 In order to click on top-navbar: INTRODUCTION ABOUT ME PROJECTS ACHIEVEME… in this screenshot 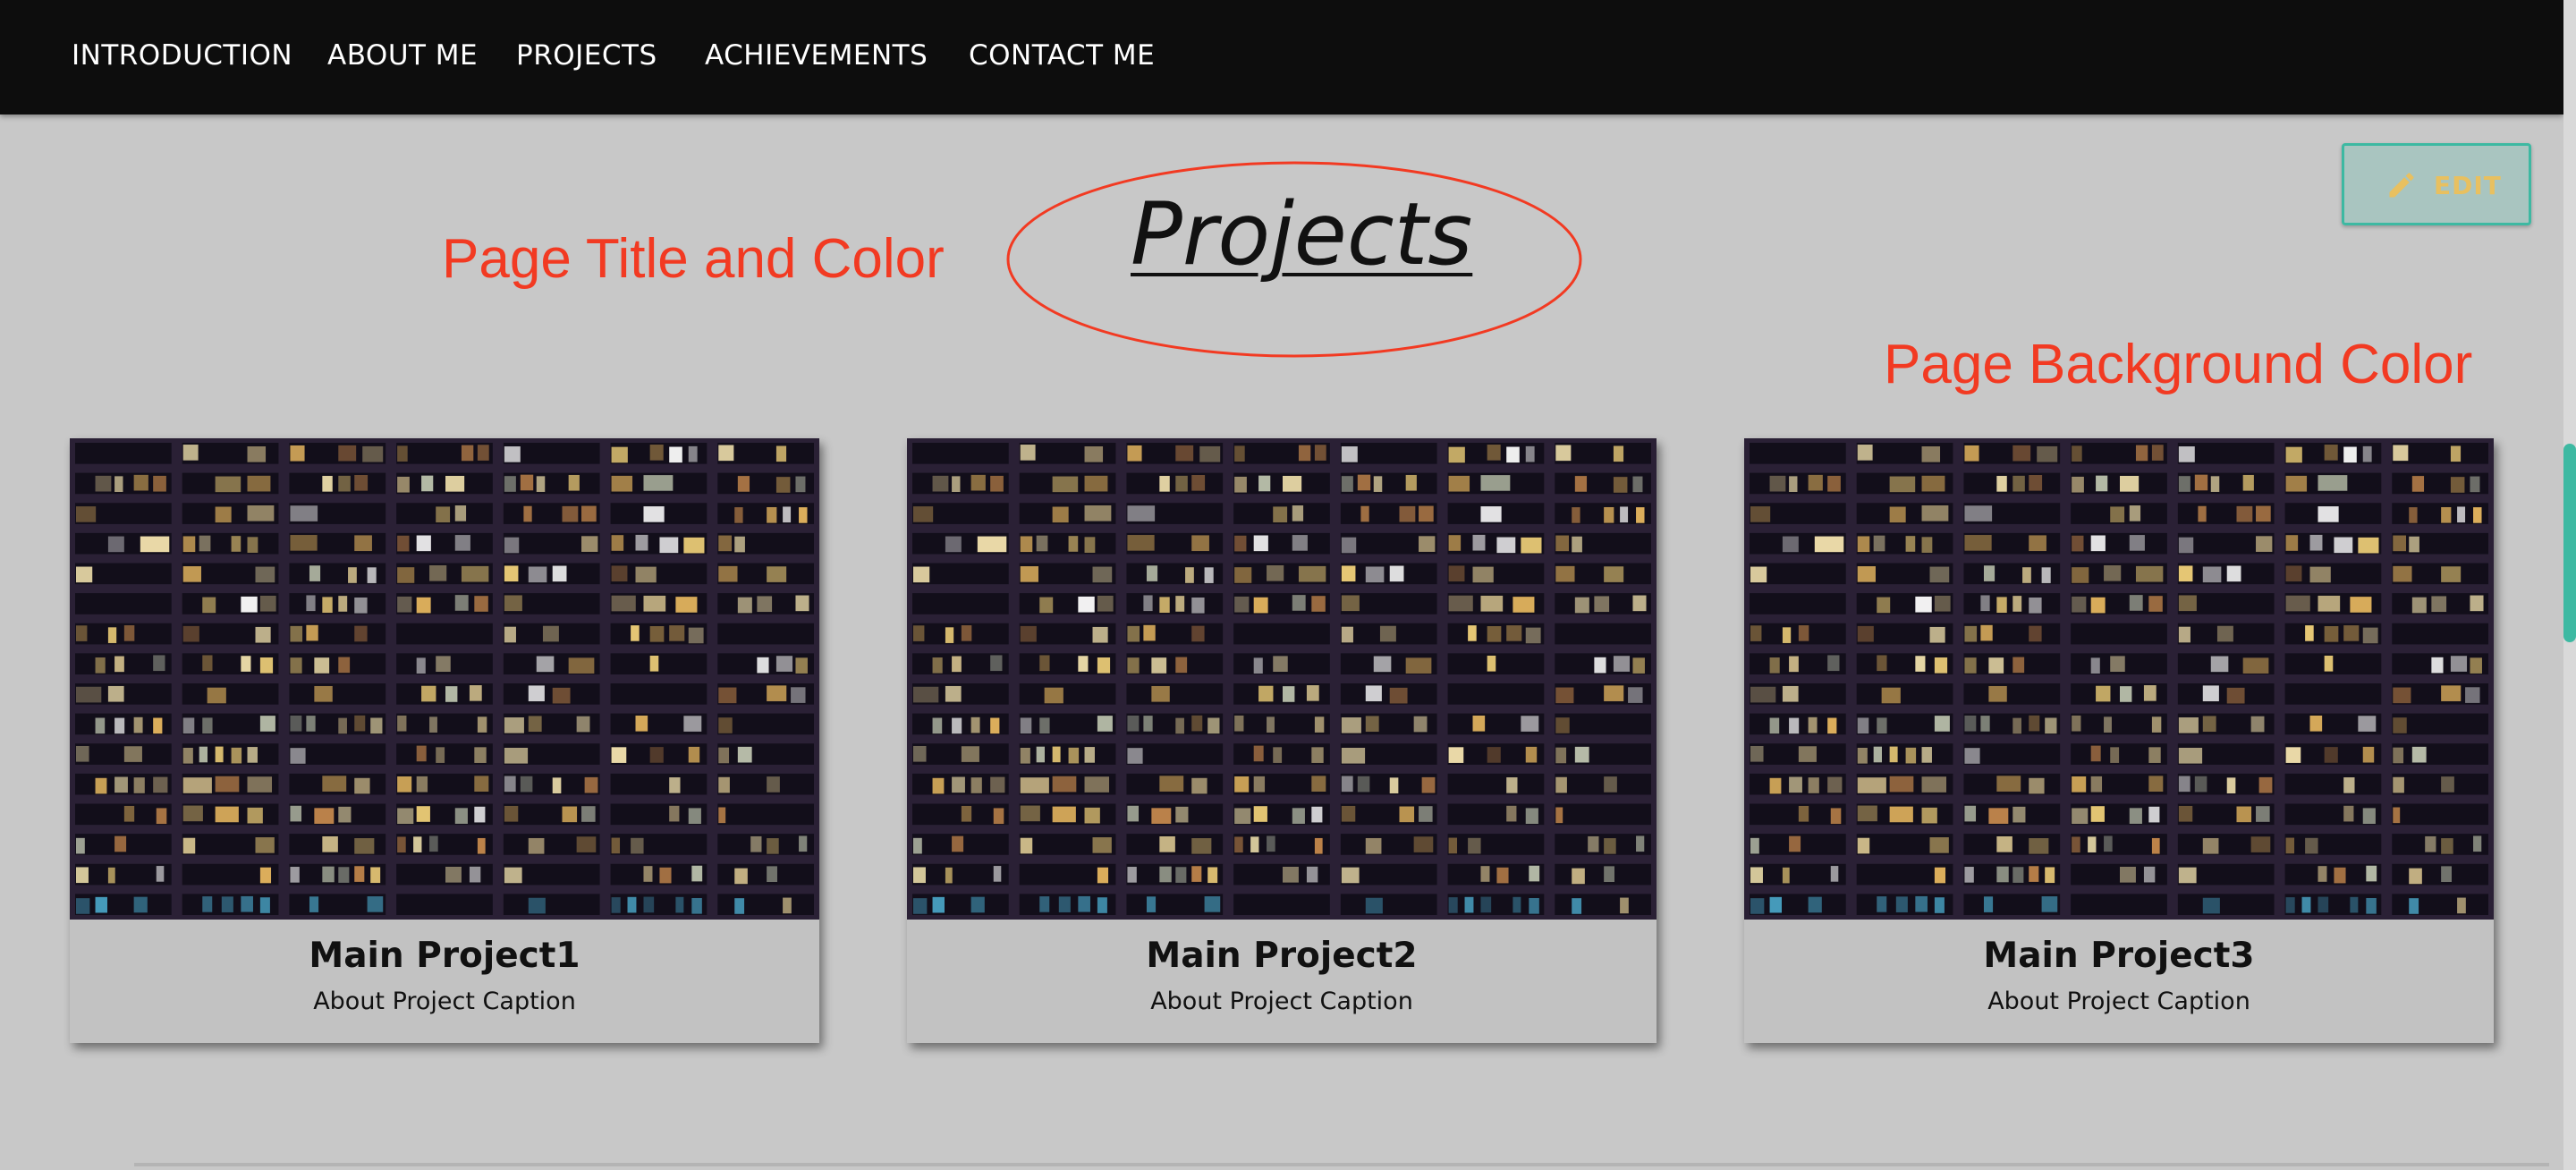, I will do `click(1281, 57)`.